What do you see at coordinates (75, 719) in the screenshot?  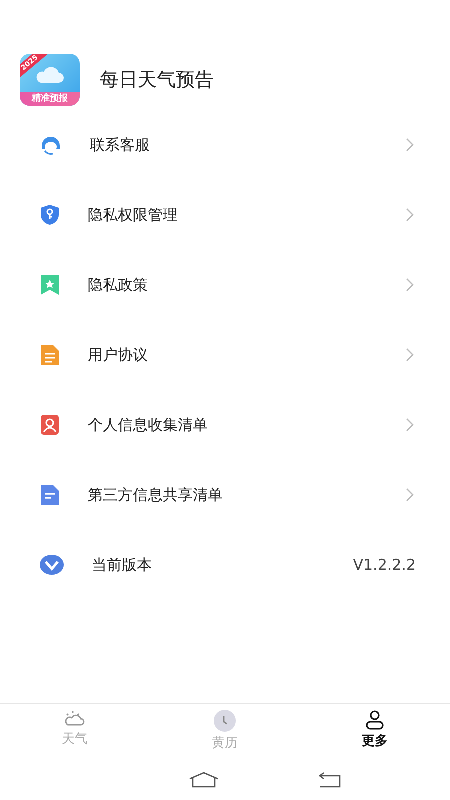 I see `cloud-sun-icon` at bounding box center [75, 719].